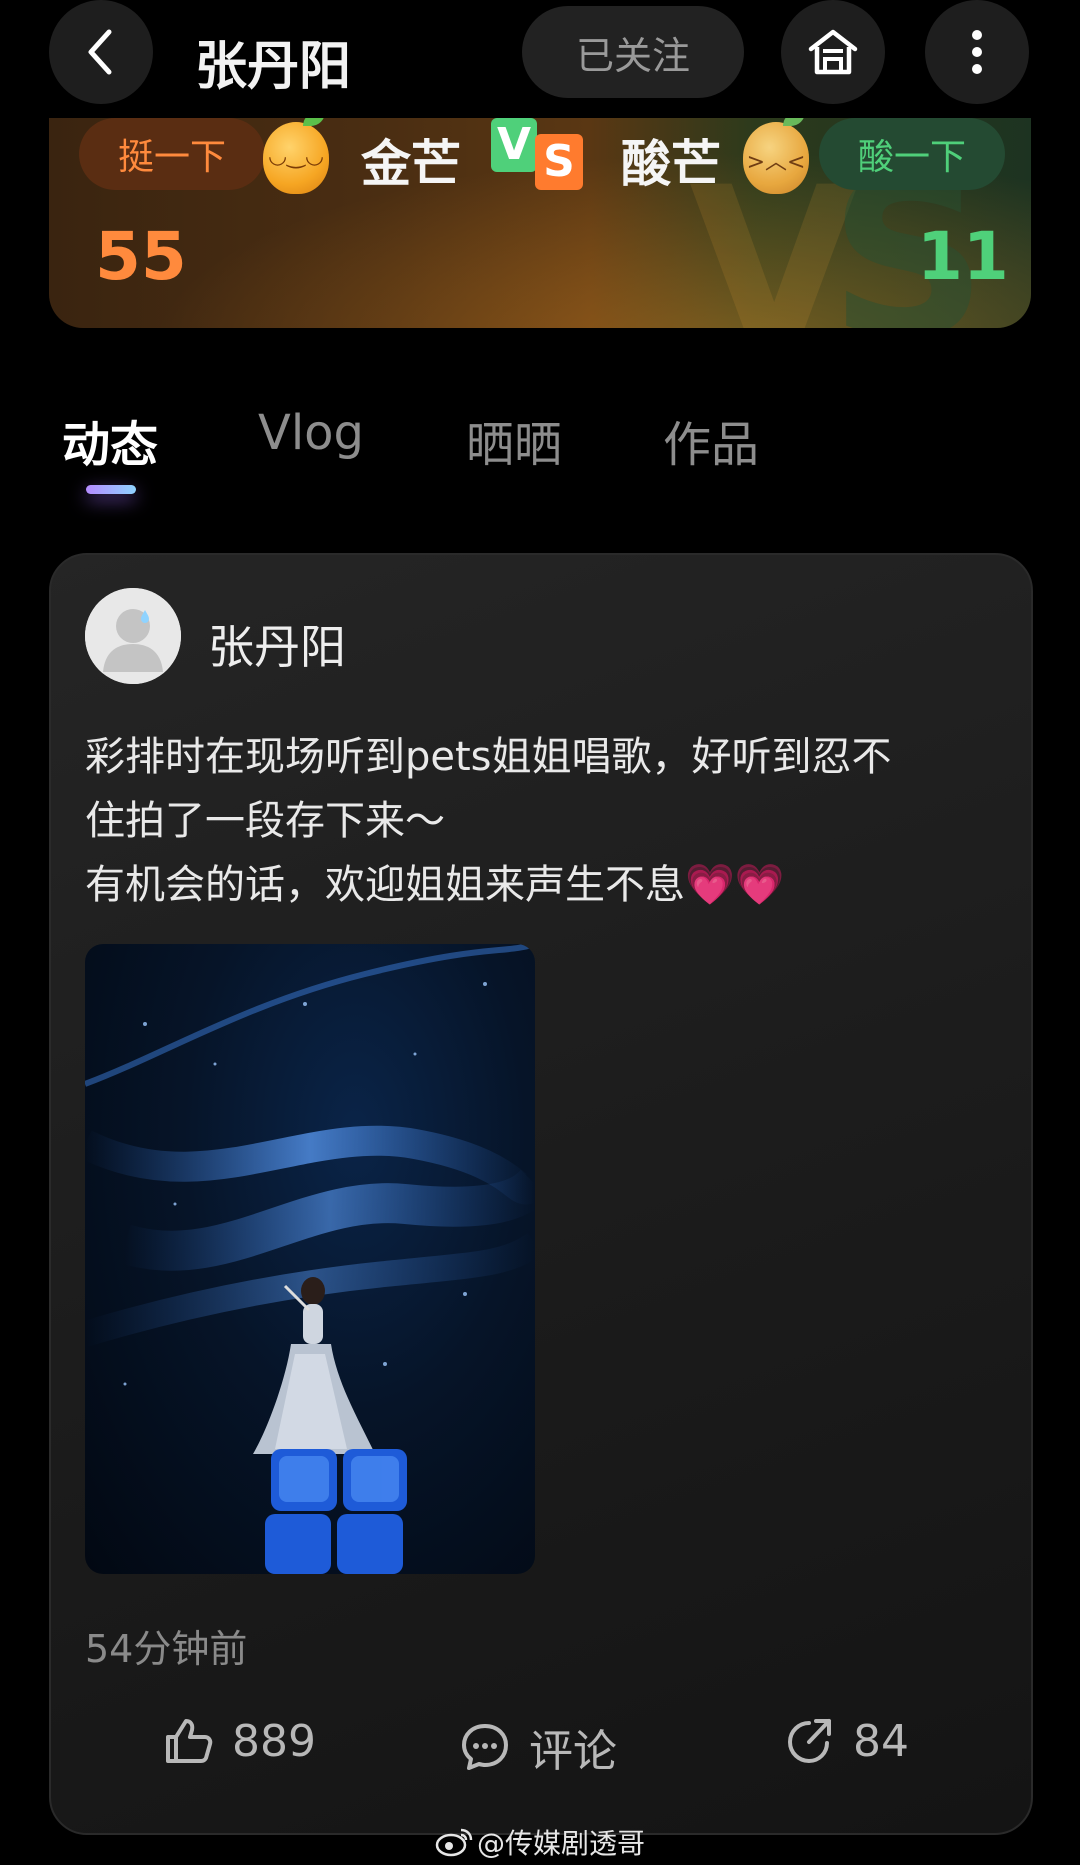  I want to click on support-right-button: 酸一下, so click(912, 154).